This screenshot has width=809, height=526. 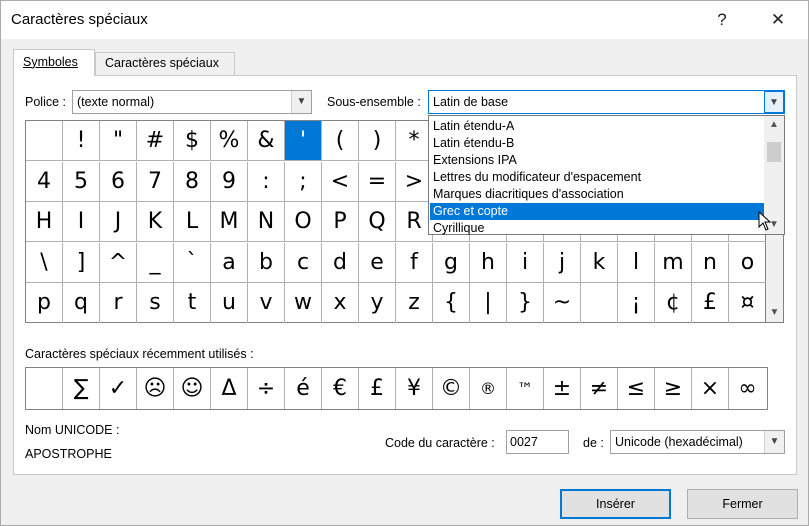 I want to click on recent-symbol-cell: é, so click(x=303, y=388).